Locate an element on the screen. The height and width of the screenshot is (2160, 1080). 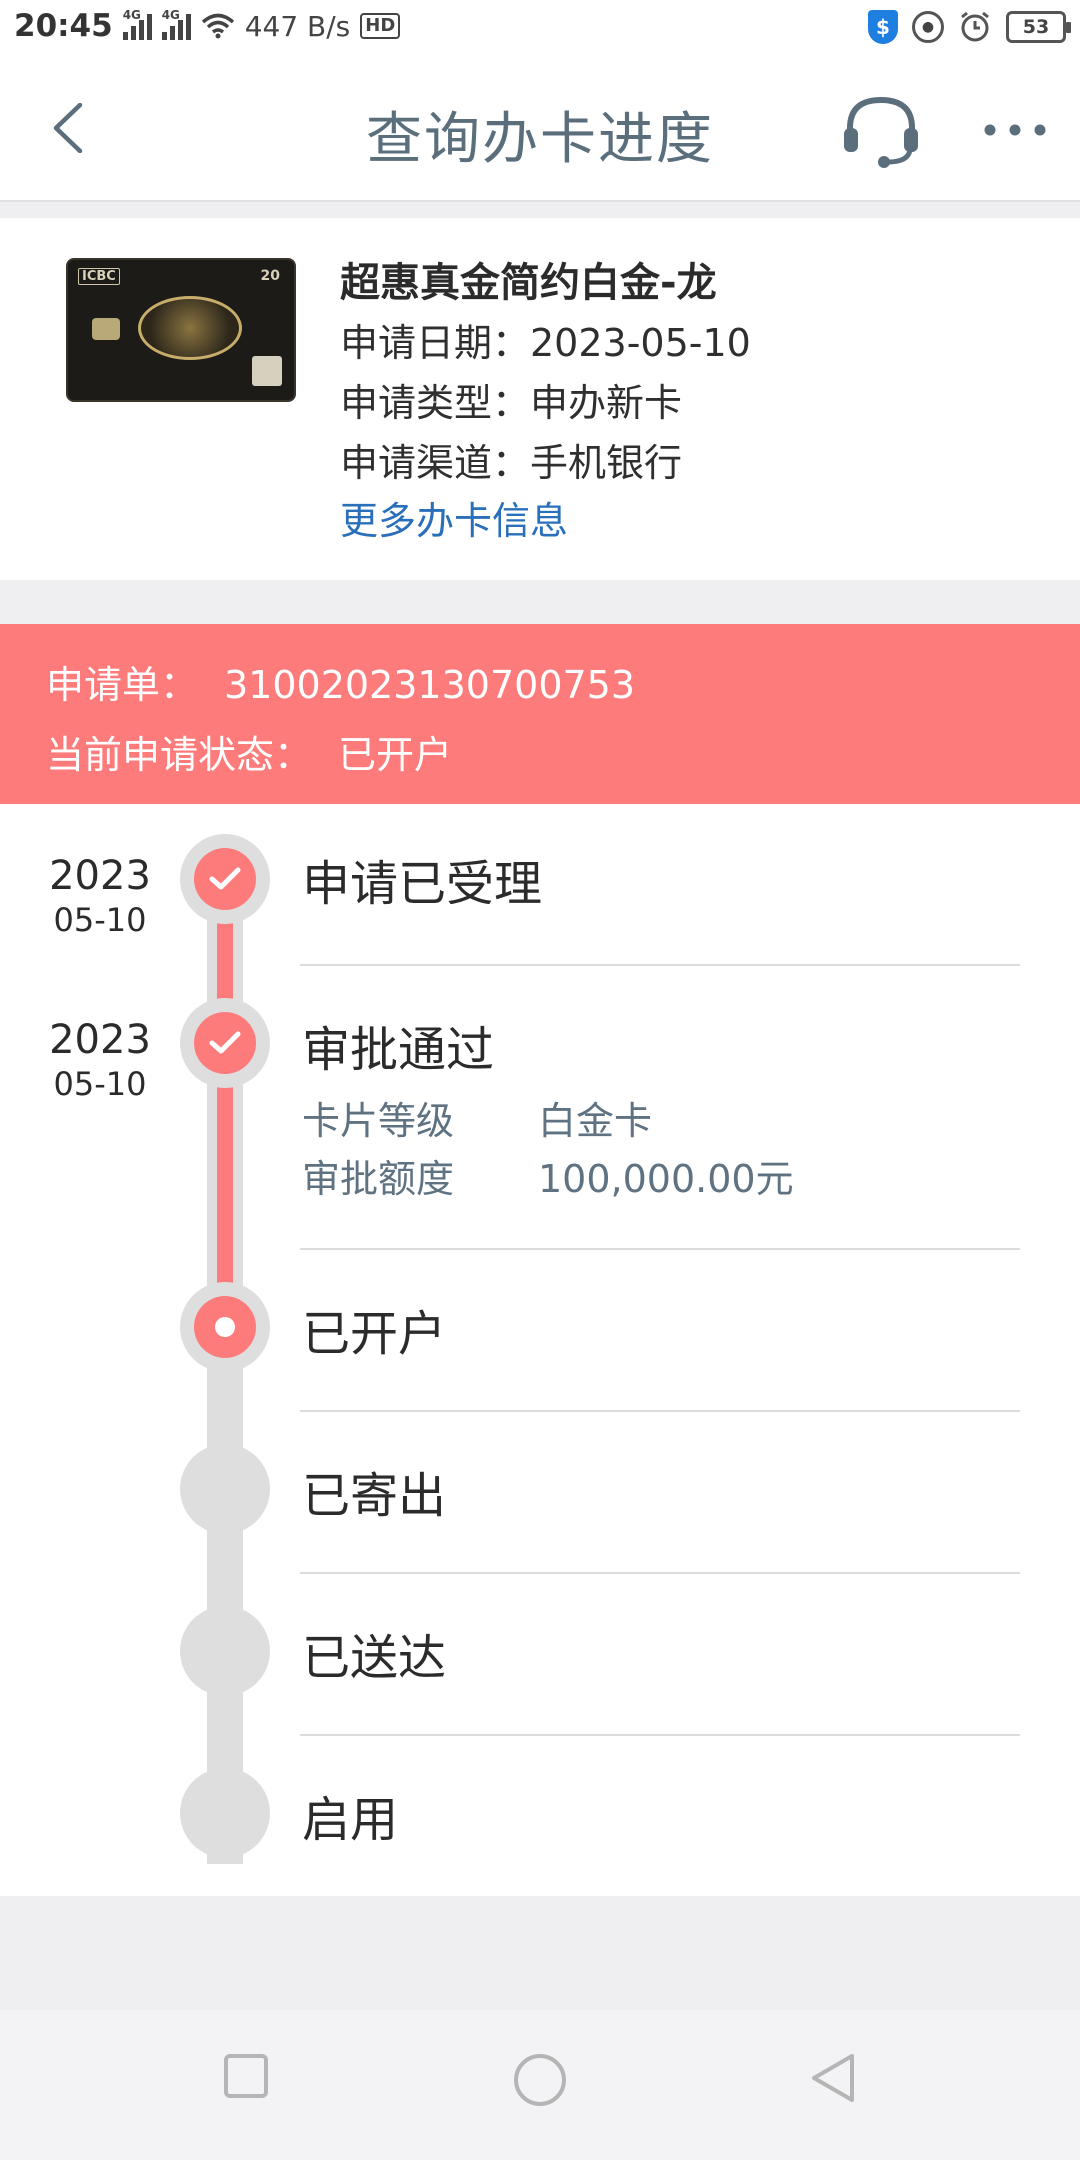
detail-key: 审批额度 is located at coordinates (378, 1179).